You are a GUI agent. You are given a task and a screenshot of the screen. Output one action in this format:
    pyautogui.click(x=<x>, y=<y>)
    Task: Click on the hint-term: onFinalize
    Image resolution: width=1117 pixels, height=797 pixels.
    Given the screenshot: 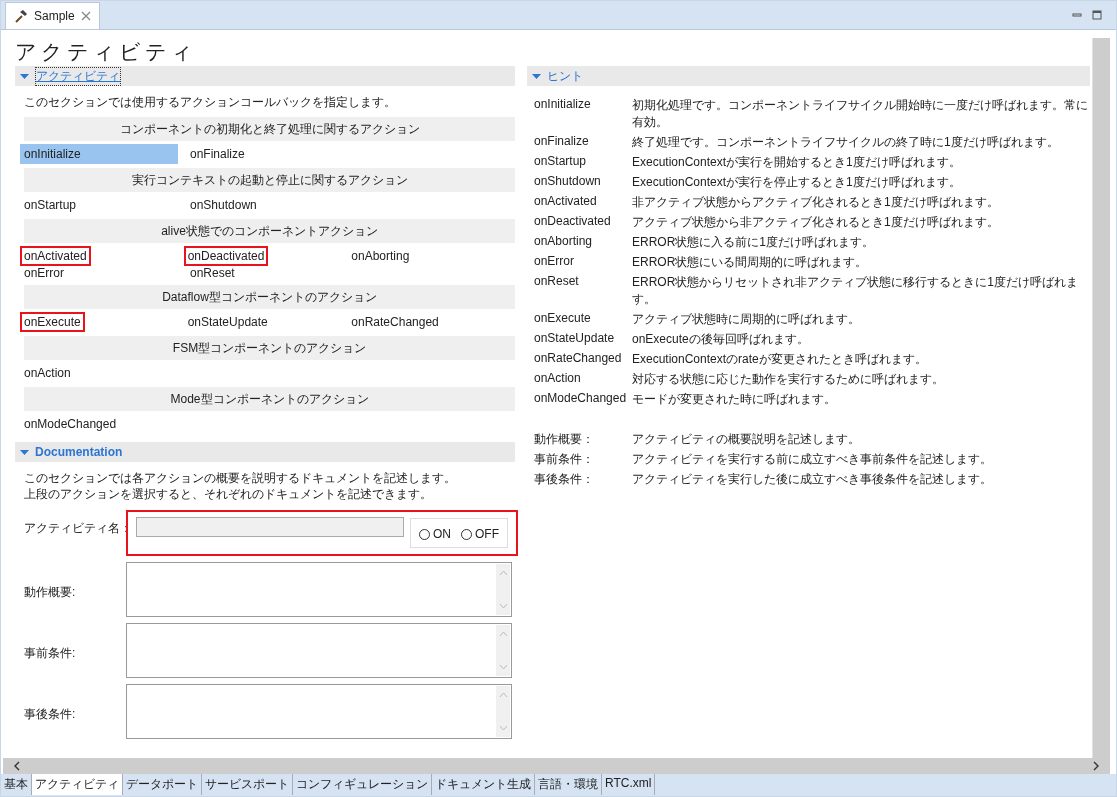 What is the action you would take?
    pyautogui.click(x=562, y=141)
    